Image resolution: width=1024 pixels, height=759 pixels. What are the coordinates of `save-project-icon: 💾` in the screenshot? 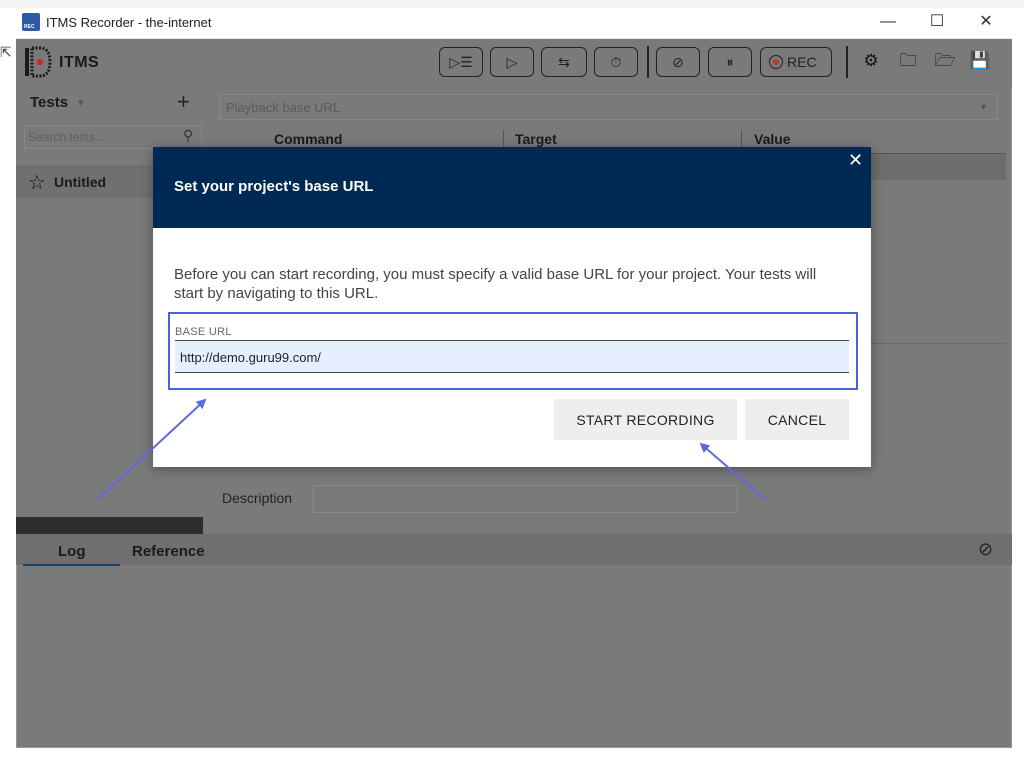 It's located at (980, 61).